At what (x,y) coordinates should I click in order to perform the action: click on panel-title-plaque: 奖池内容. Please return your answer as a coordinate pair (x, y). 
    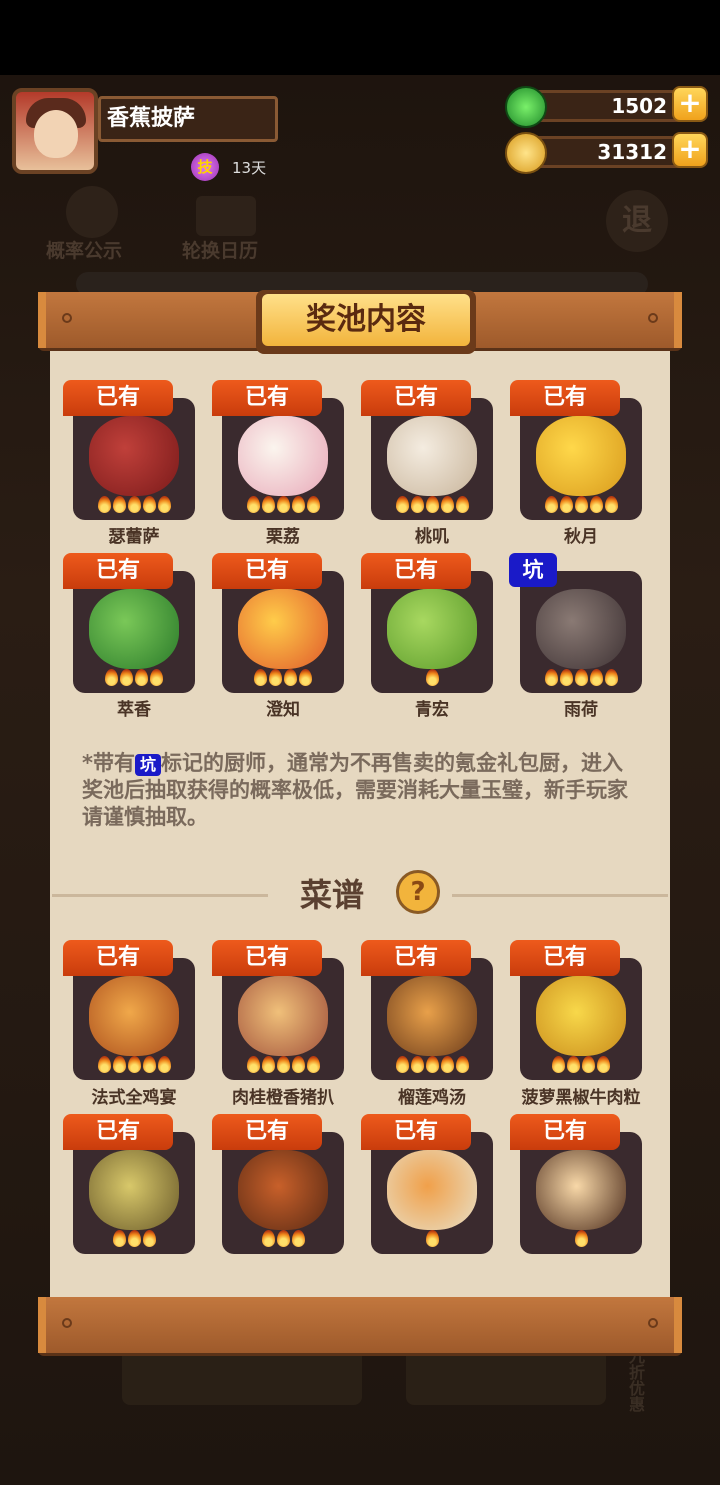
    Looking at the image, I should click on (366, 322).